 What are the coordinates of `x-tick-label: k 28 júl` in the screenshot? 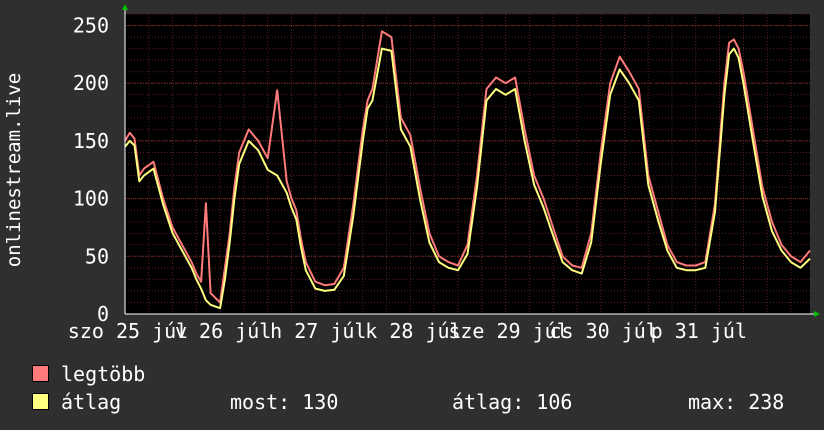 It's located at (413, 331).